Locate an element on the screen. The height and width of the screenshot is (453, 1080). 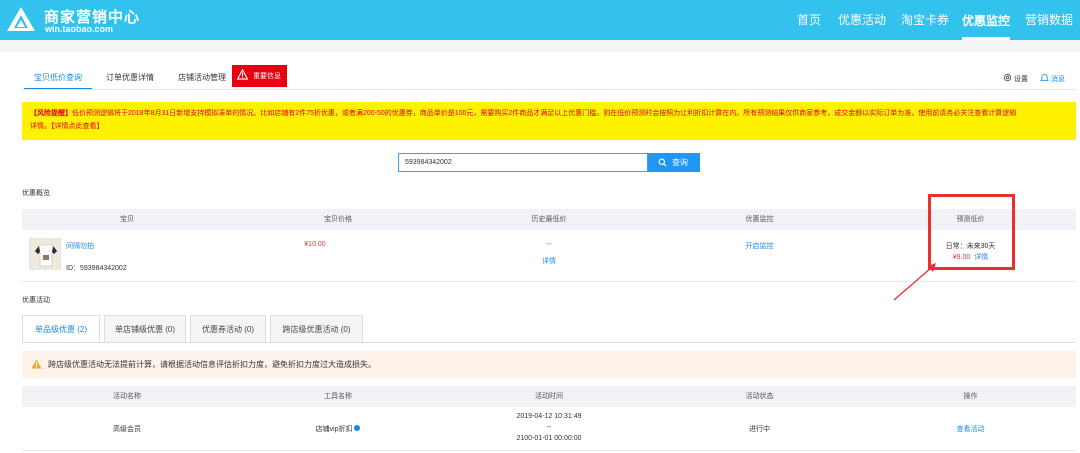
col-price: 宝贝价格 is located at coordinates (338, 219).